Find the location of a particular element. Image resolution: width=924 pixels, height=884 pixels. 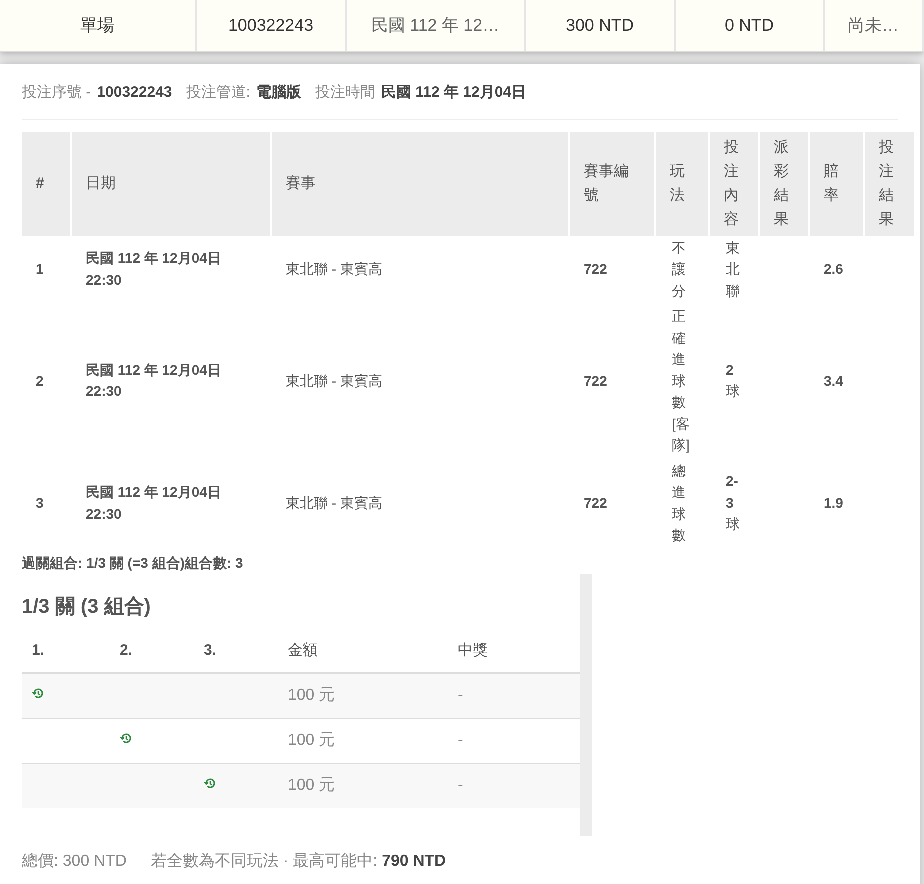

info-value: 民國 112 年 12月04日 is located at coordinates (454, 92).